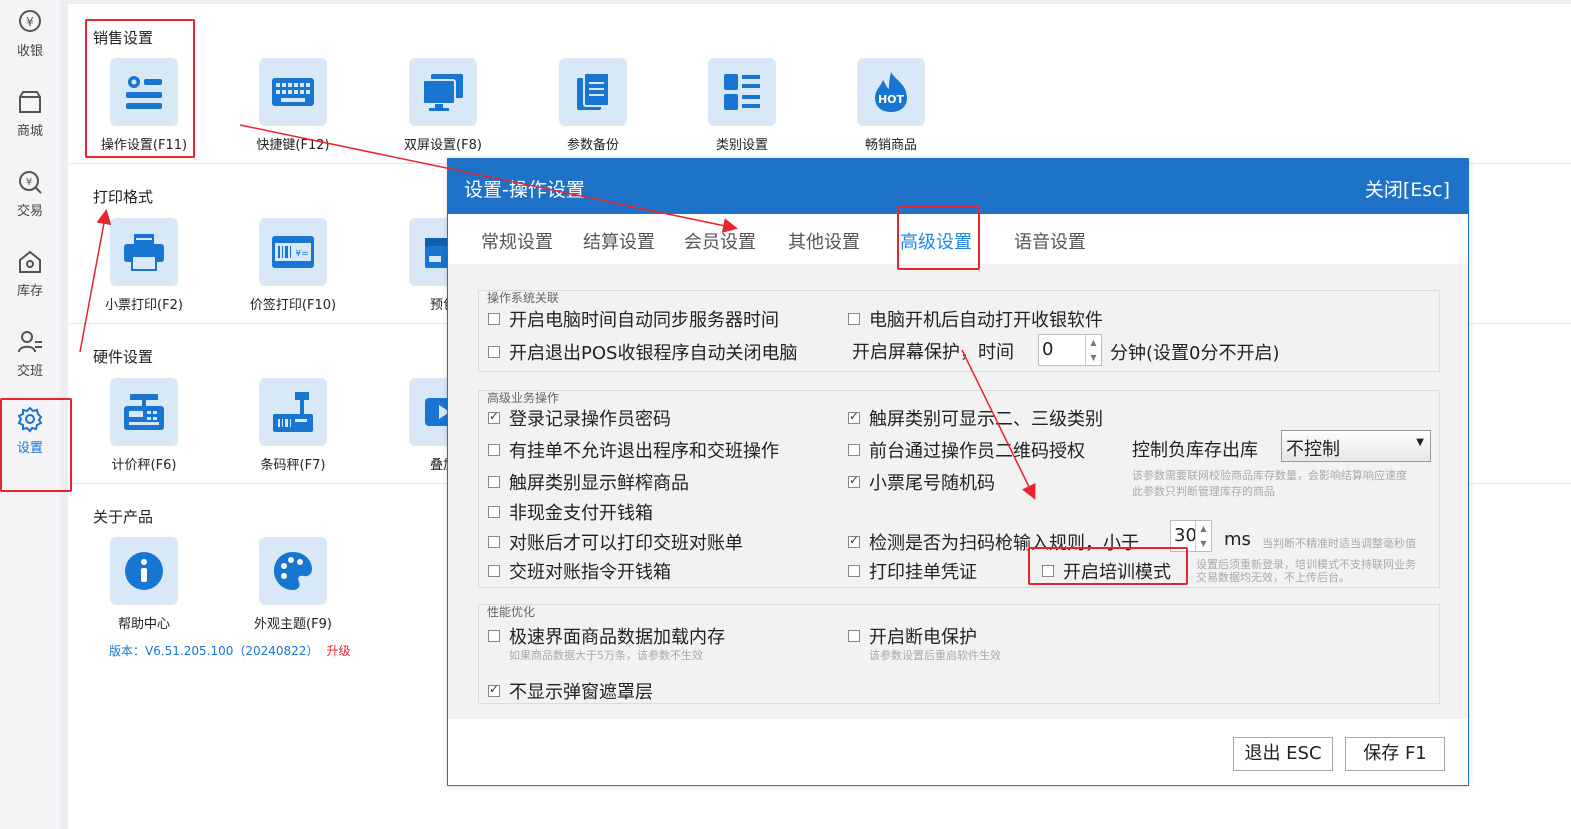 This screenshot has width=1571, height=829. I want to click on hot-badge-text: HOT, so click(891, 99).